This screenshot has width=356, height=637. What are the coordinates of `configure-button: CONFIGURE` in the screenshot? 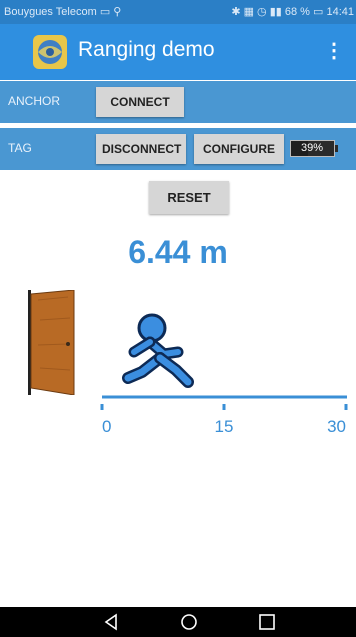 It's located at (239, 149).